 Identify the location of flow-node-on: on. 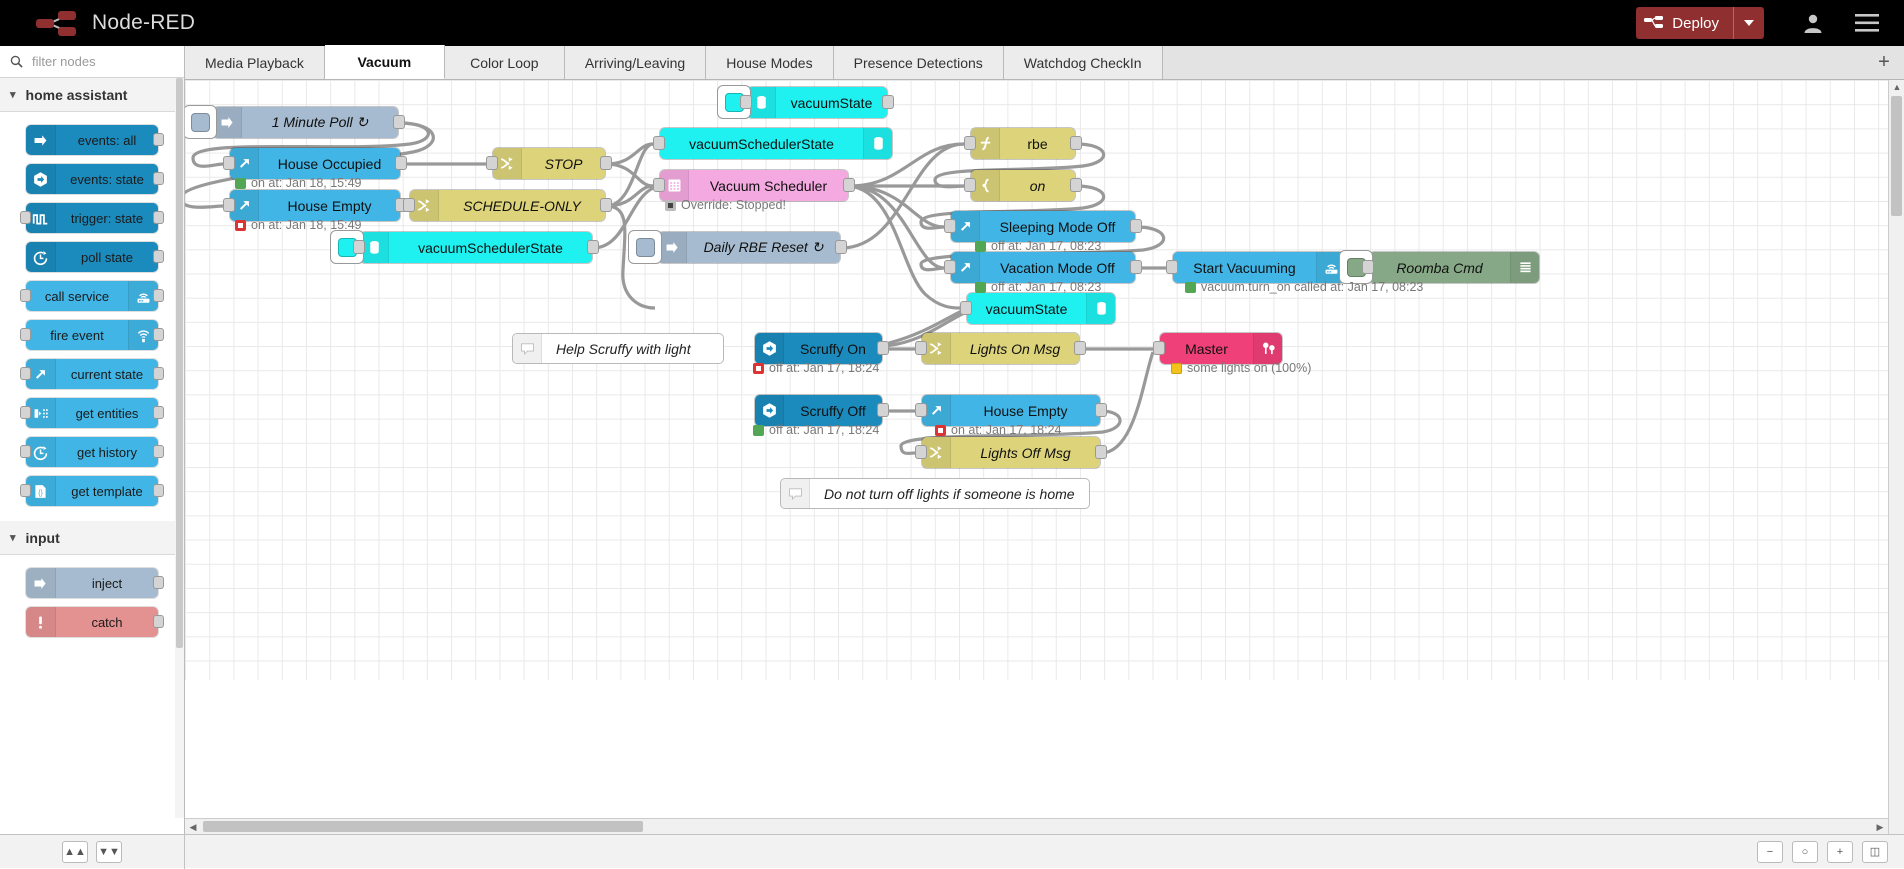
(1023, 185).